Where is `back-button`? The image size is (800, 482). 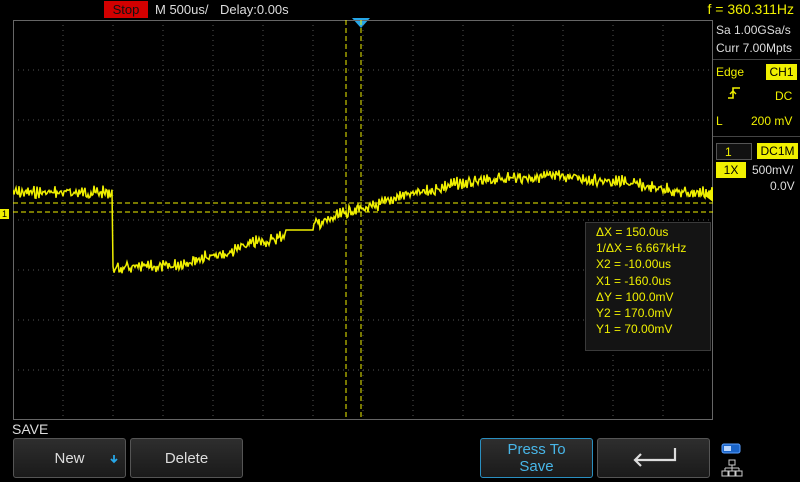 back-button is located at coordinates (653, 458).